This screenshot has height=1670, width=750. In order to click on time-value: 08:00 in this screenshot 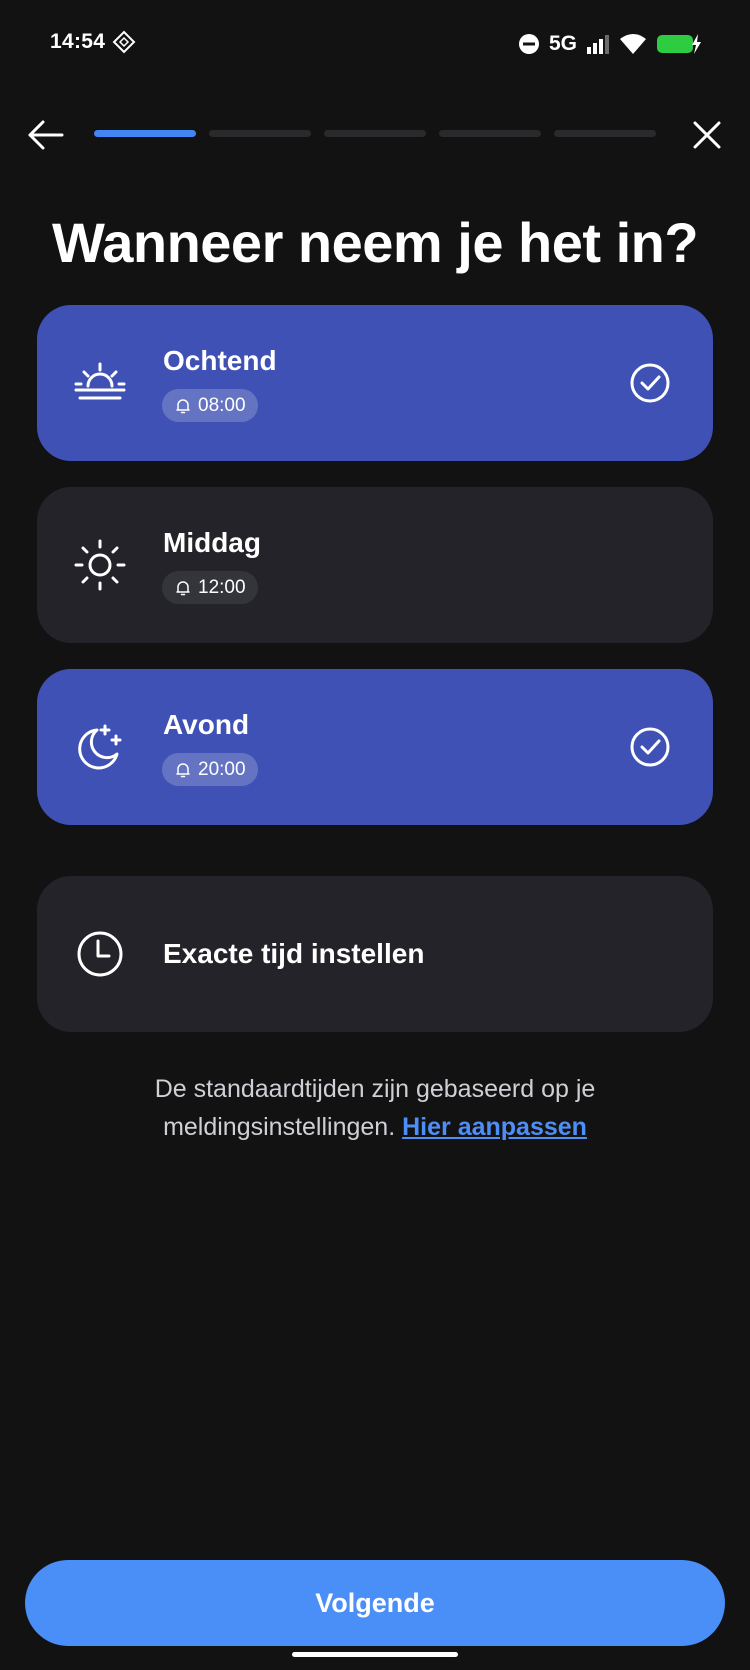, I will do `click(222, 405)`.